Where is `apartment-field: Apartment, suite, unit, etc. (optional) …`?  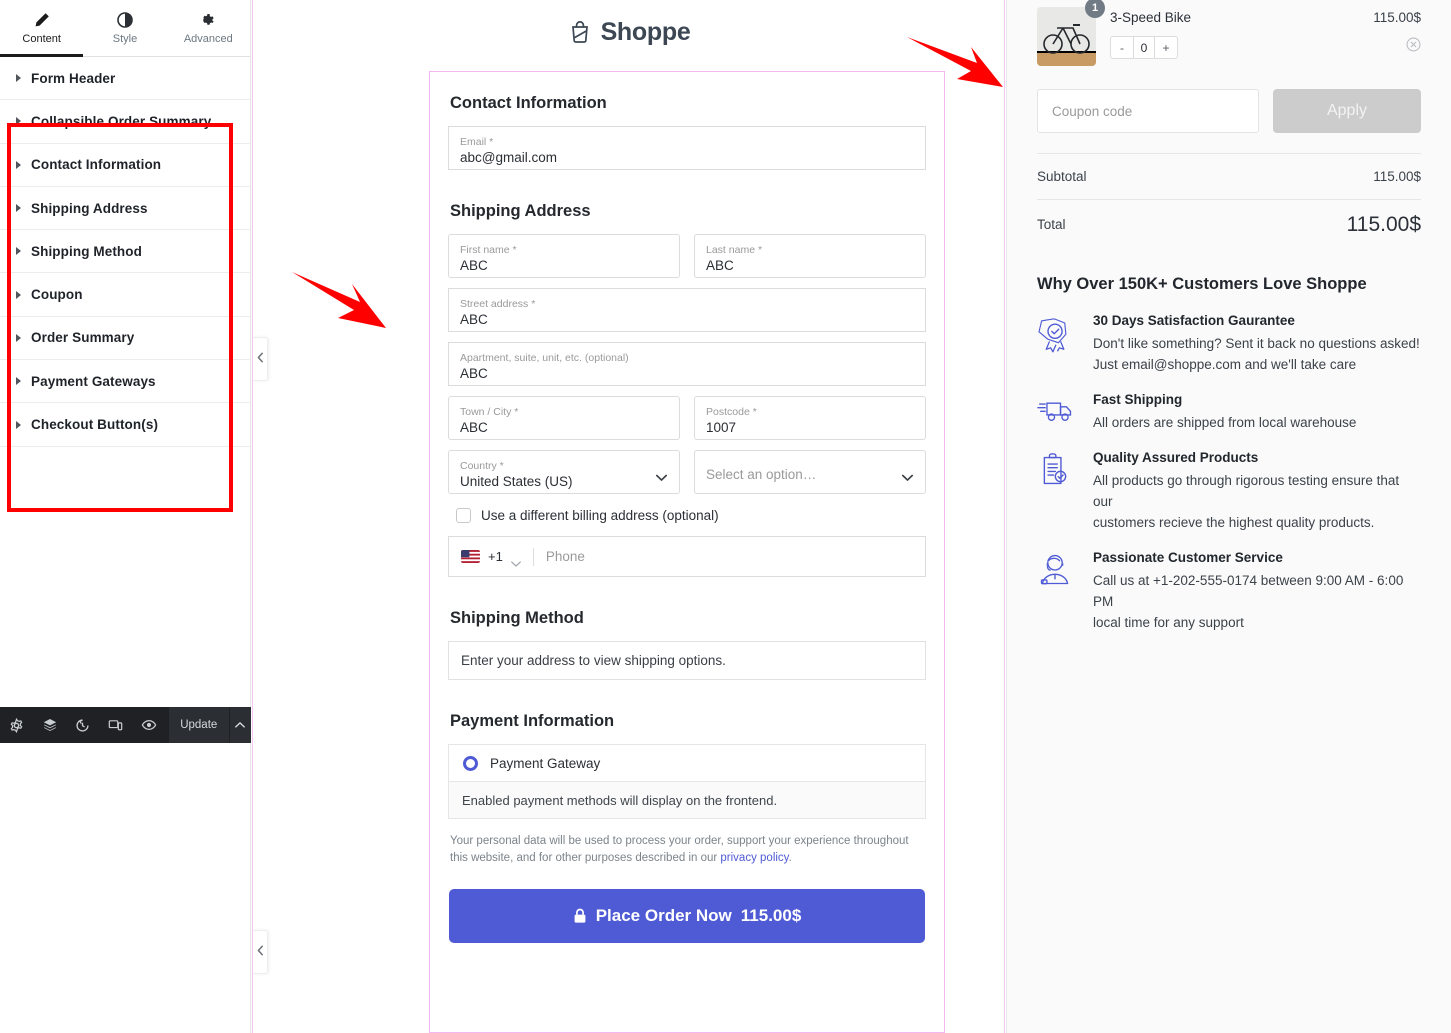 apartment-field: Apartment, suite, unit, etc. (optional) … is located at coordinates (687, 364).